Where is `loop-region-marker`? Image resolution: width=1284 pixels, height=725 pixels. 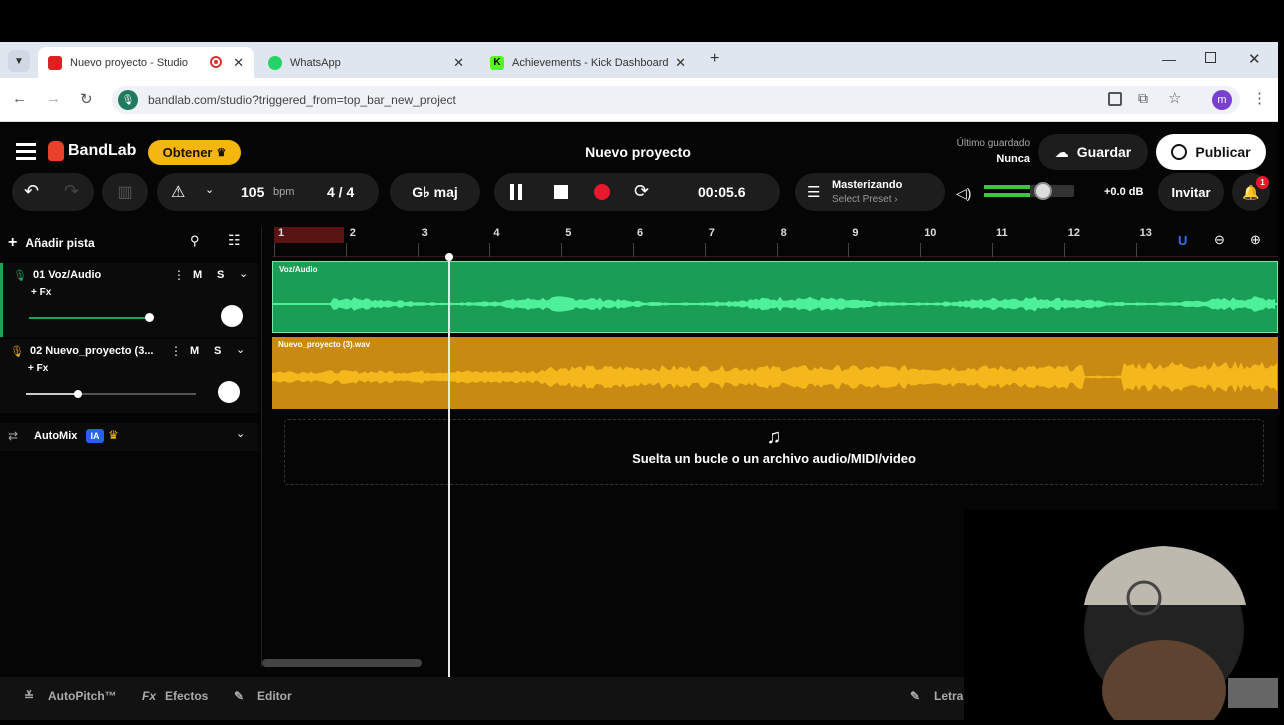 loop-region-marker is located at coordinates (309, 235).